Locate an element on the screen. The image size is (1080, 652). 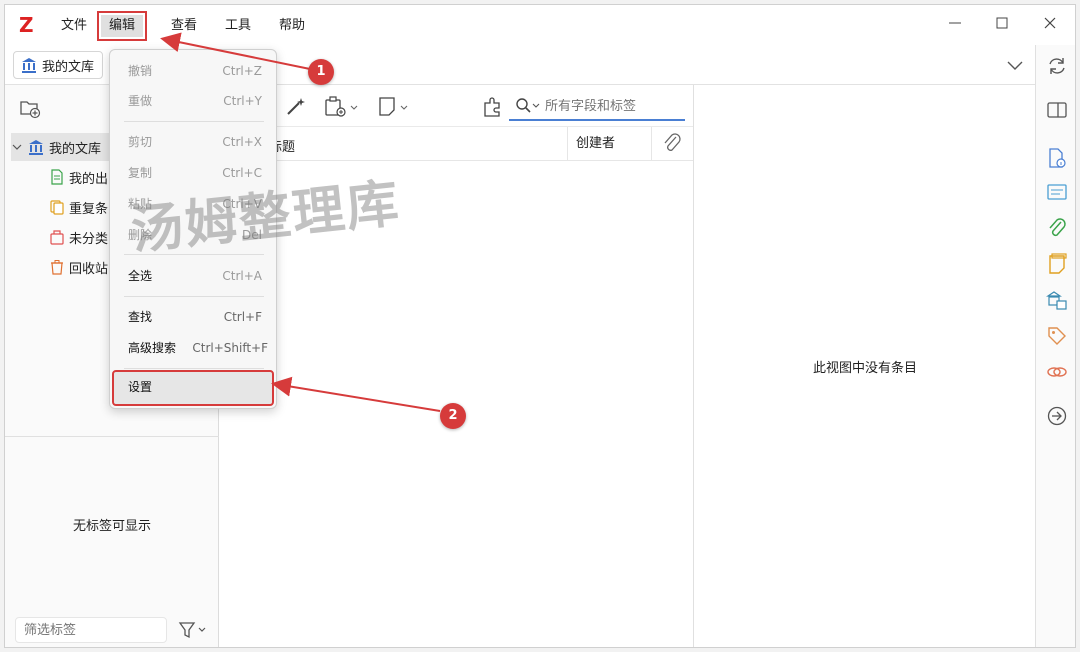
collection-label: 未分类 is located at coordinates (89, 239).